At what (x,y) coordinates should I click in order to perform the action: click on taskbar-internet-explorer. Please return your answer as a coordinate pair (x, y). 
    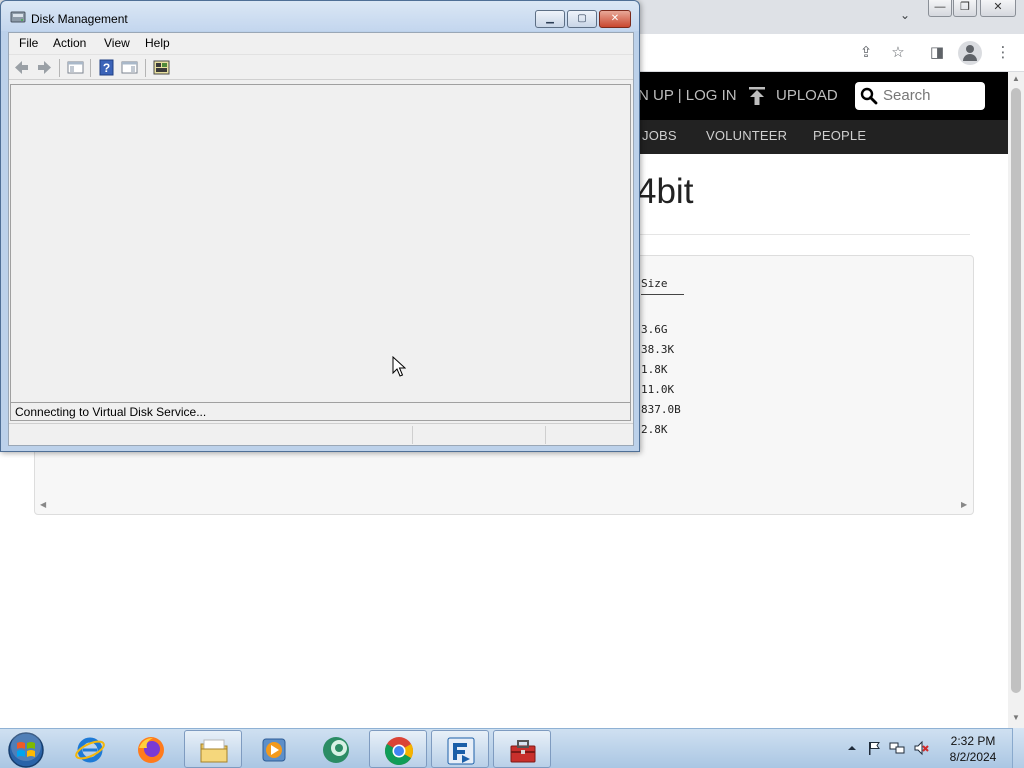
    Looking at the image, I should click on (90, 749).